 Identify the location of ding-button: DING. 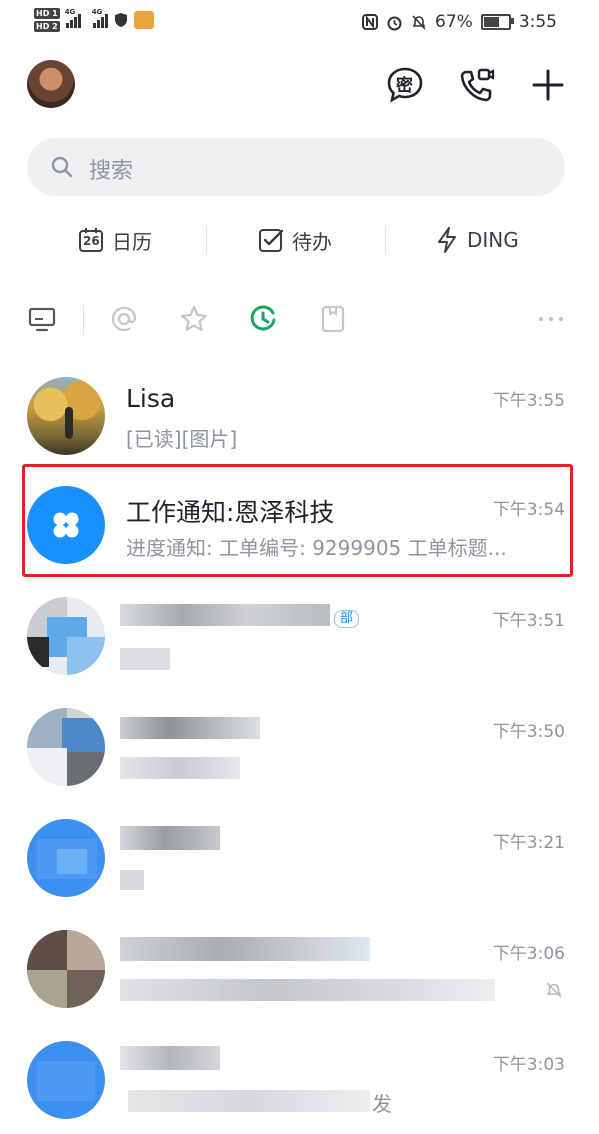
(477, 240).